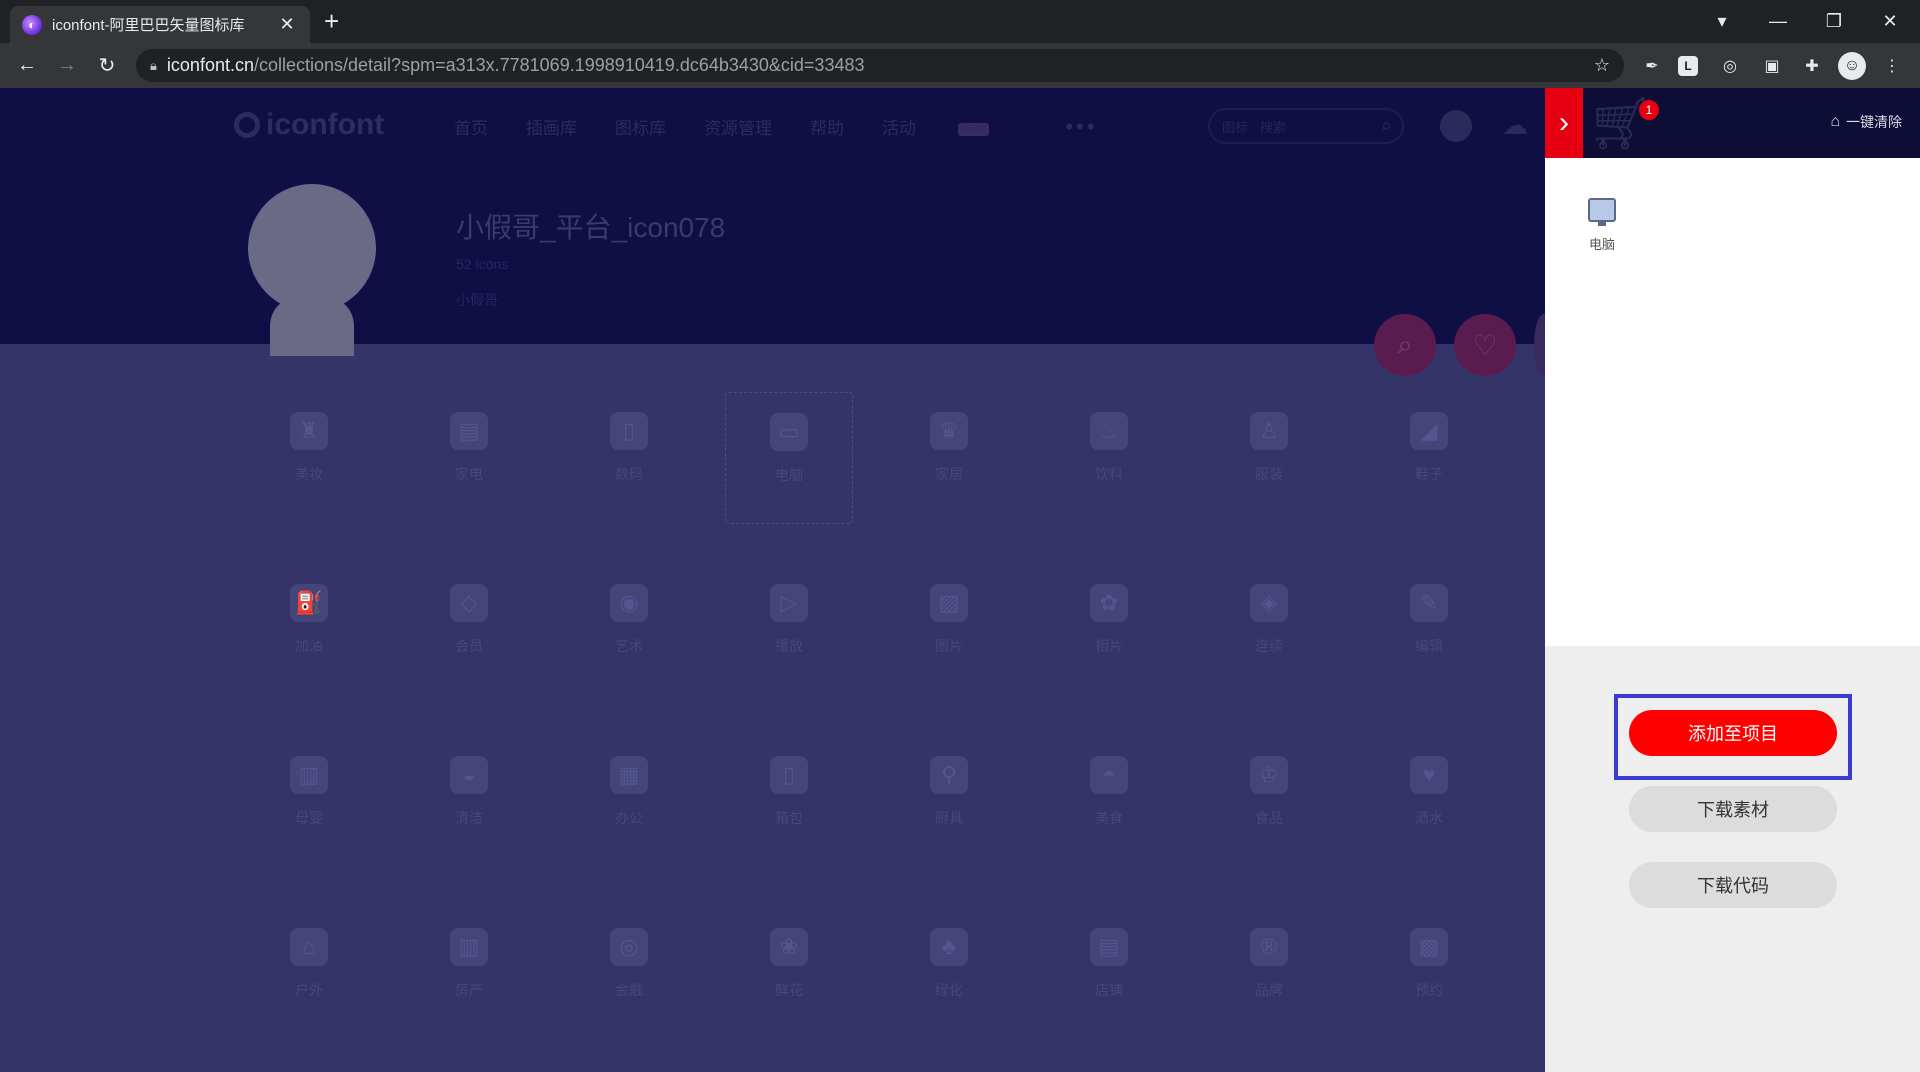 This screenshot has width=1920, height=1072. Describe the element at coordinates (1405, 345) in the screenshot. I see `collection-search-button: ⌕` at that location.